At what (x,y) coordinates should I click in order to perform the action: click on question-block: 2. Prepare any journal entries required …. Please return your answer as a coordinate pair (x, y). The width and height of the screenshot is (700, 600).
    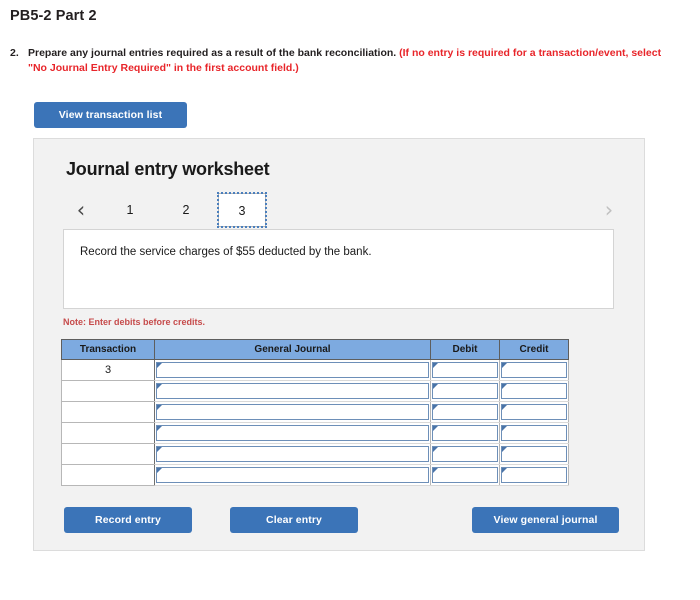
    Looking at the image, I should click on (340, 61).